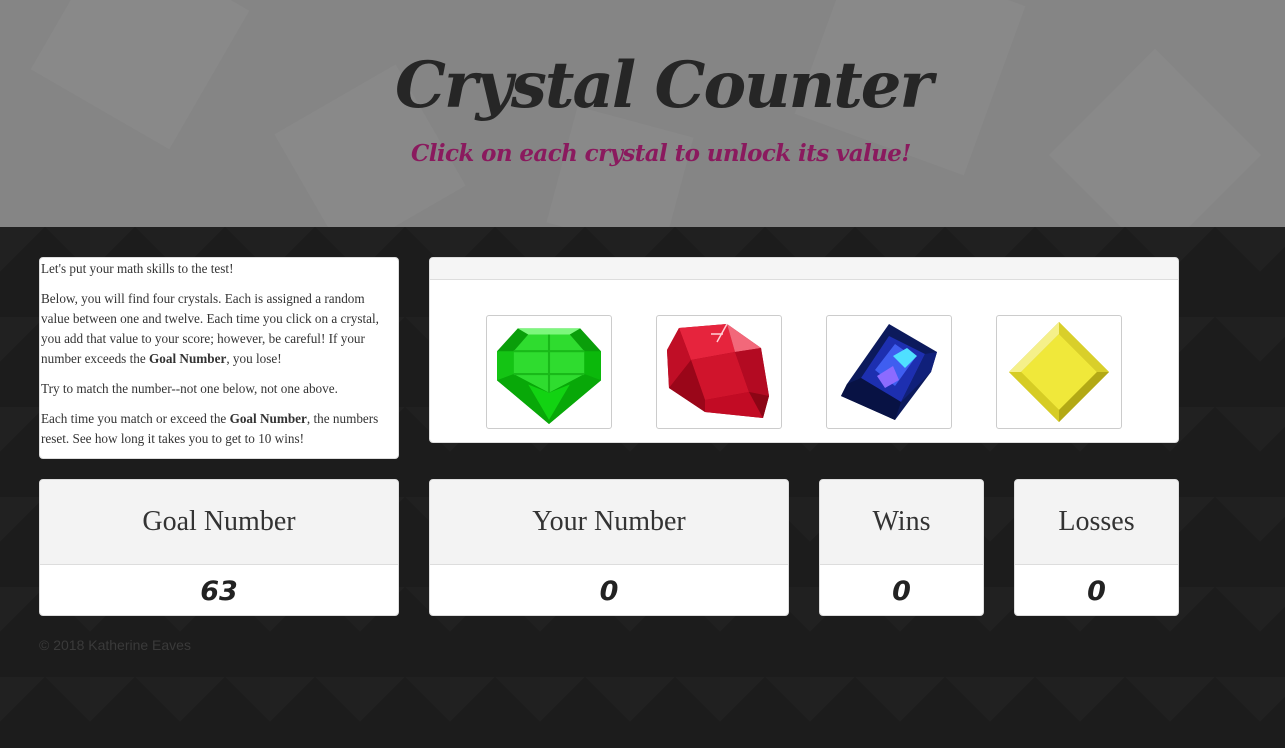 The width and height of the screenshot is (1285, 748). What do you see at coordinates (135, 418) in the screenshot?
I see `reset-text: Each time you match or exceed the` at bounding box center [135, 418].